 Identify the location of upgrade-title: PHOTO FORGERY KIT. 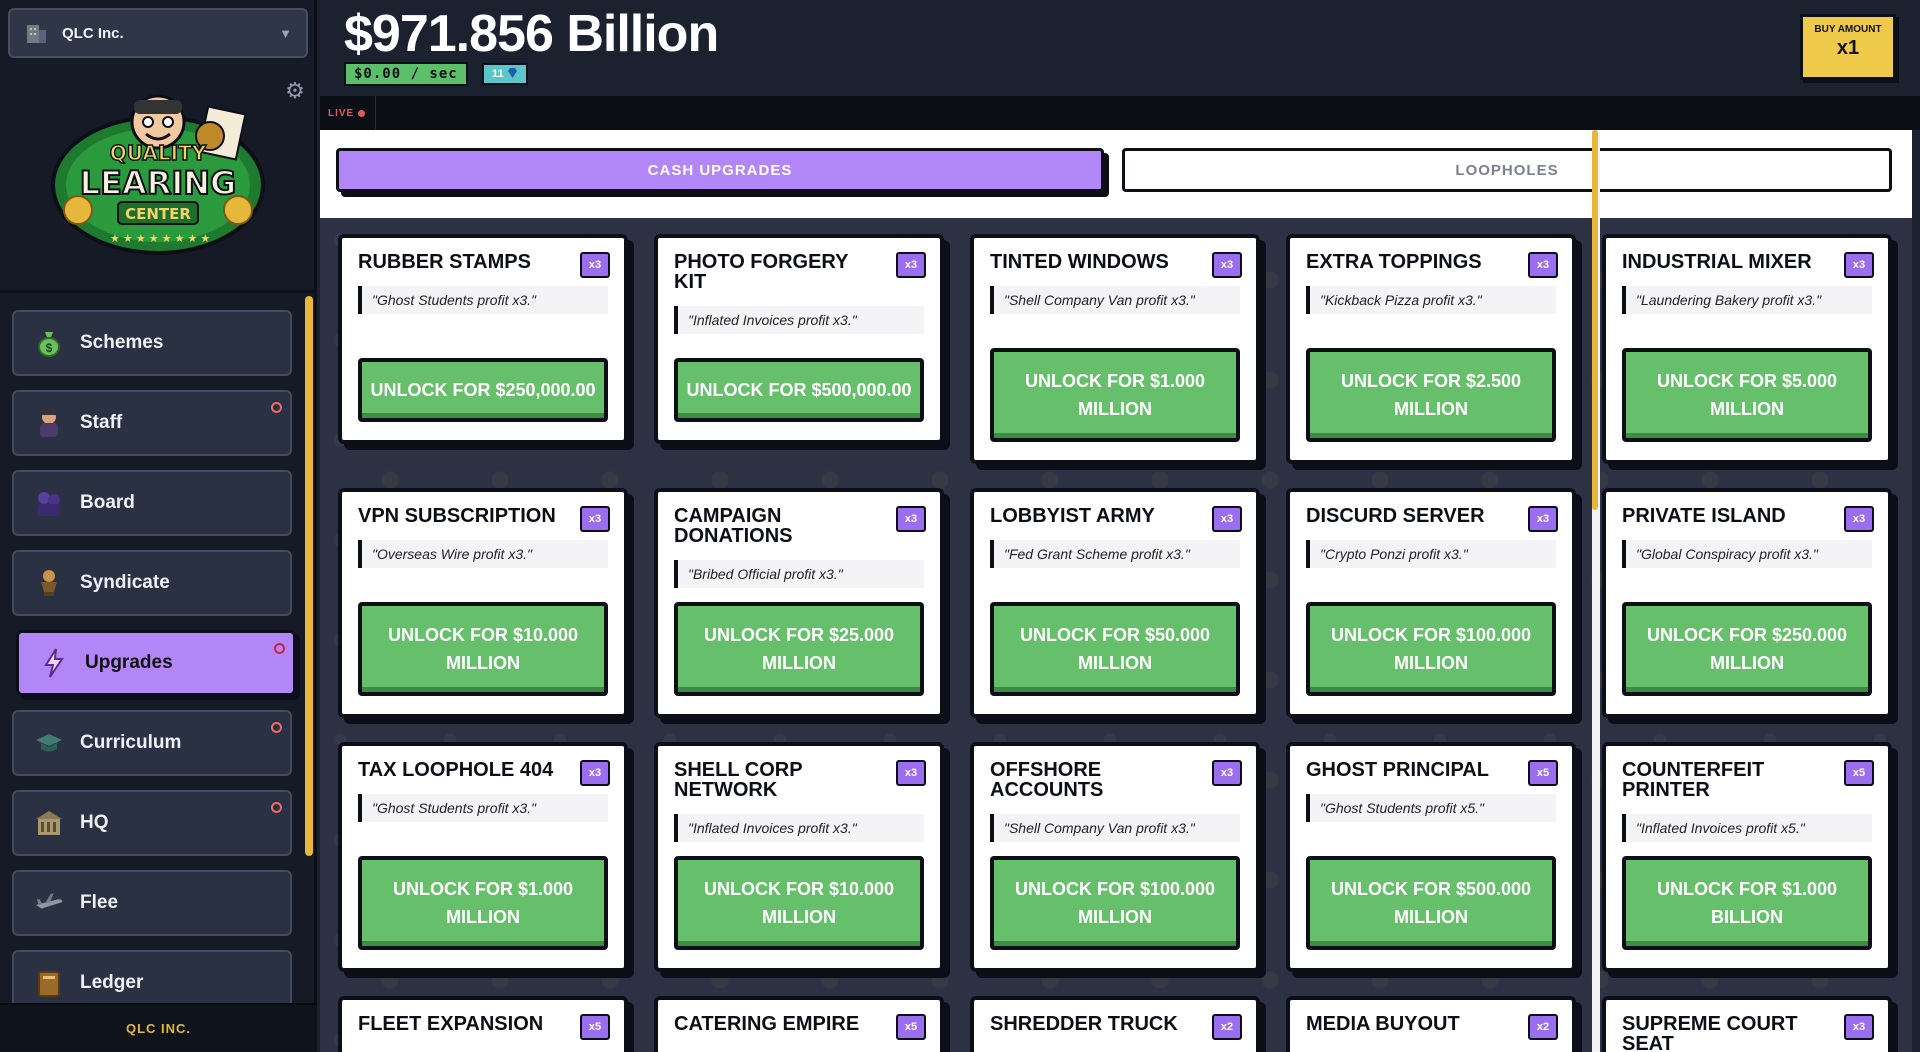
(761, 272).